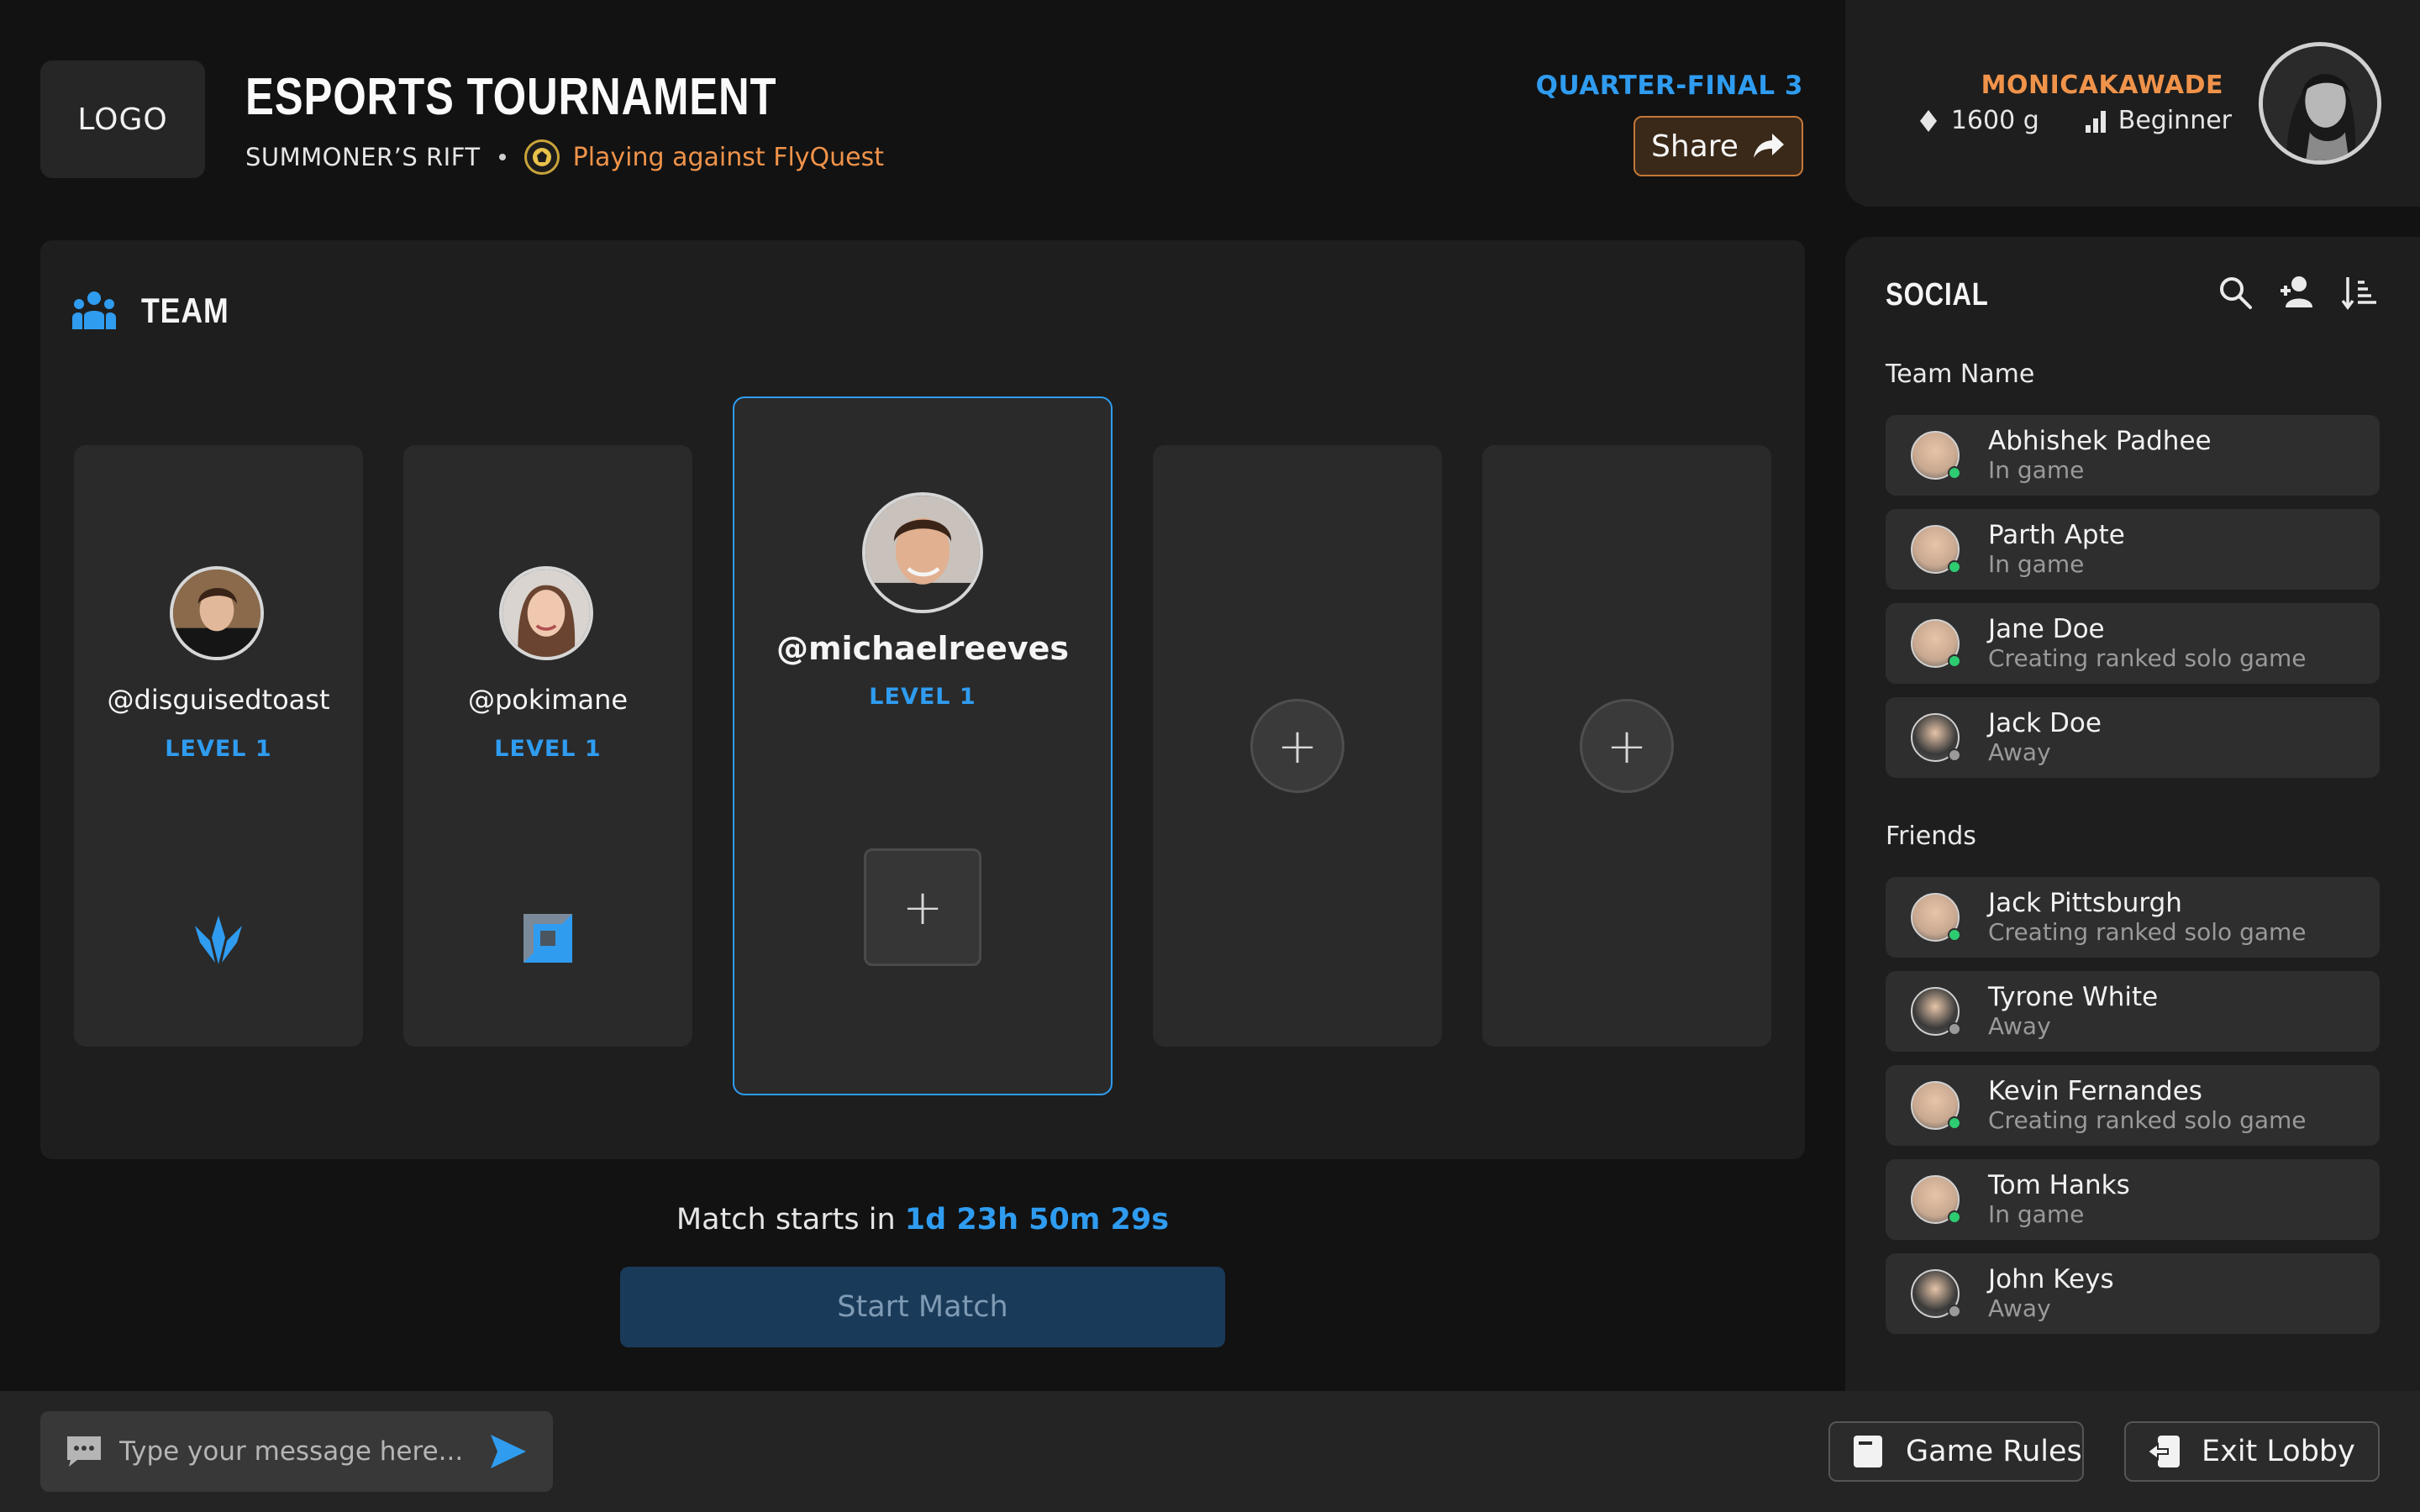  I want to click on game-rules-label: Game Rules, so click(1994, 1451).